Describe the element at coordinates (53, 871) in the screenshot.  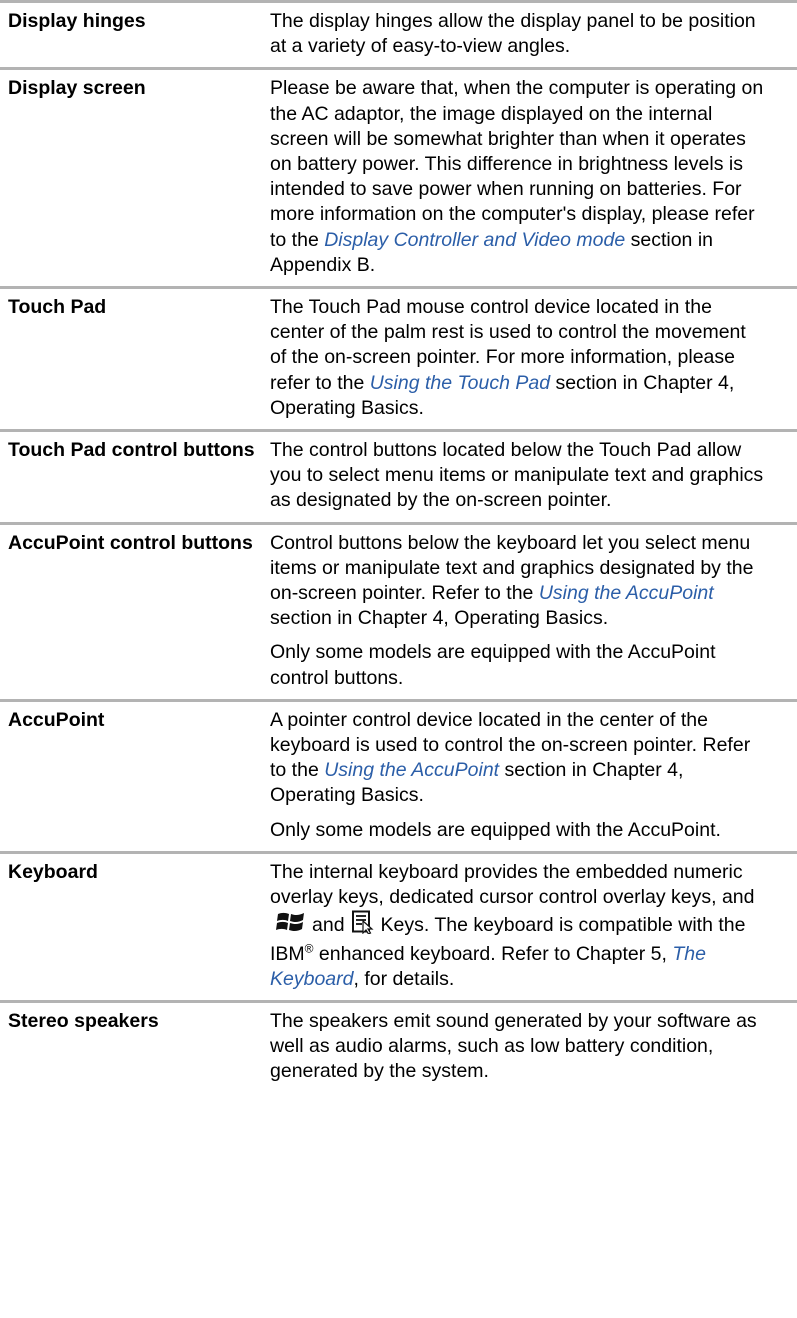
I see `term-keyboard: Keyboard` at that location.